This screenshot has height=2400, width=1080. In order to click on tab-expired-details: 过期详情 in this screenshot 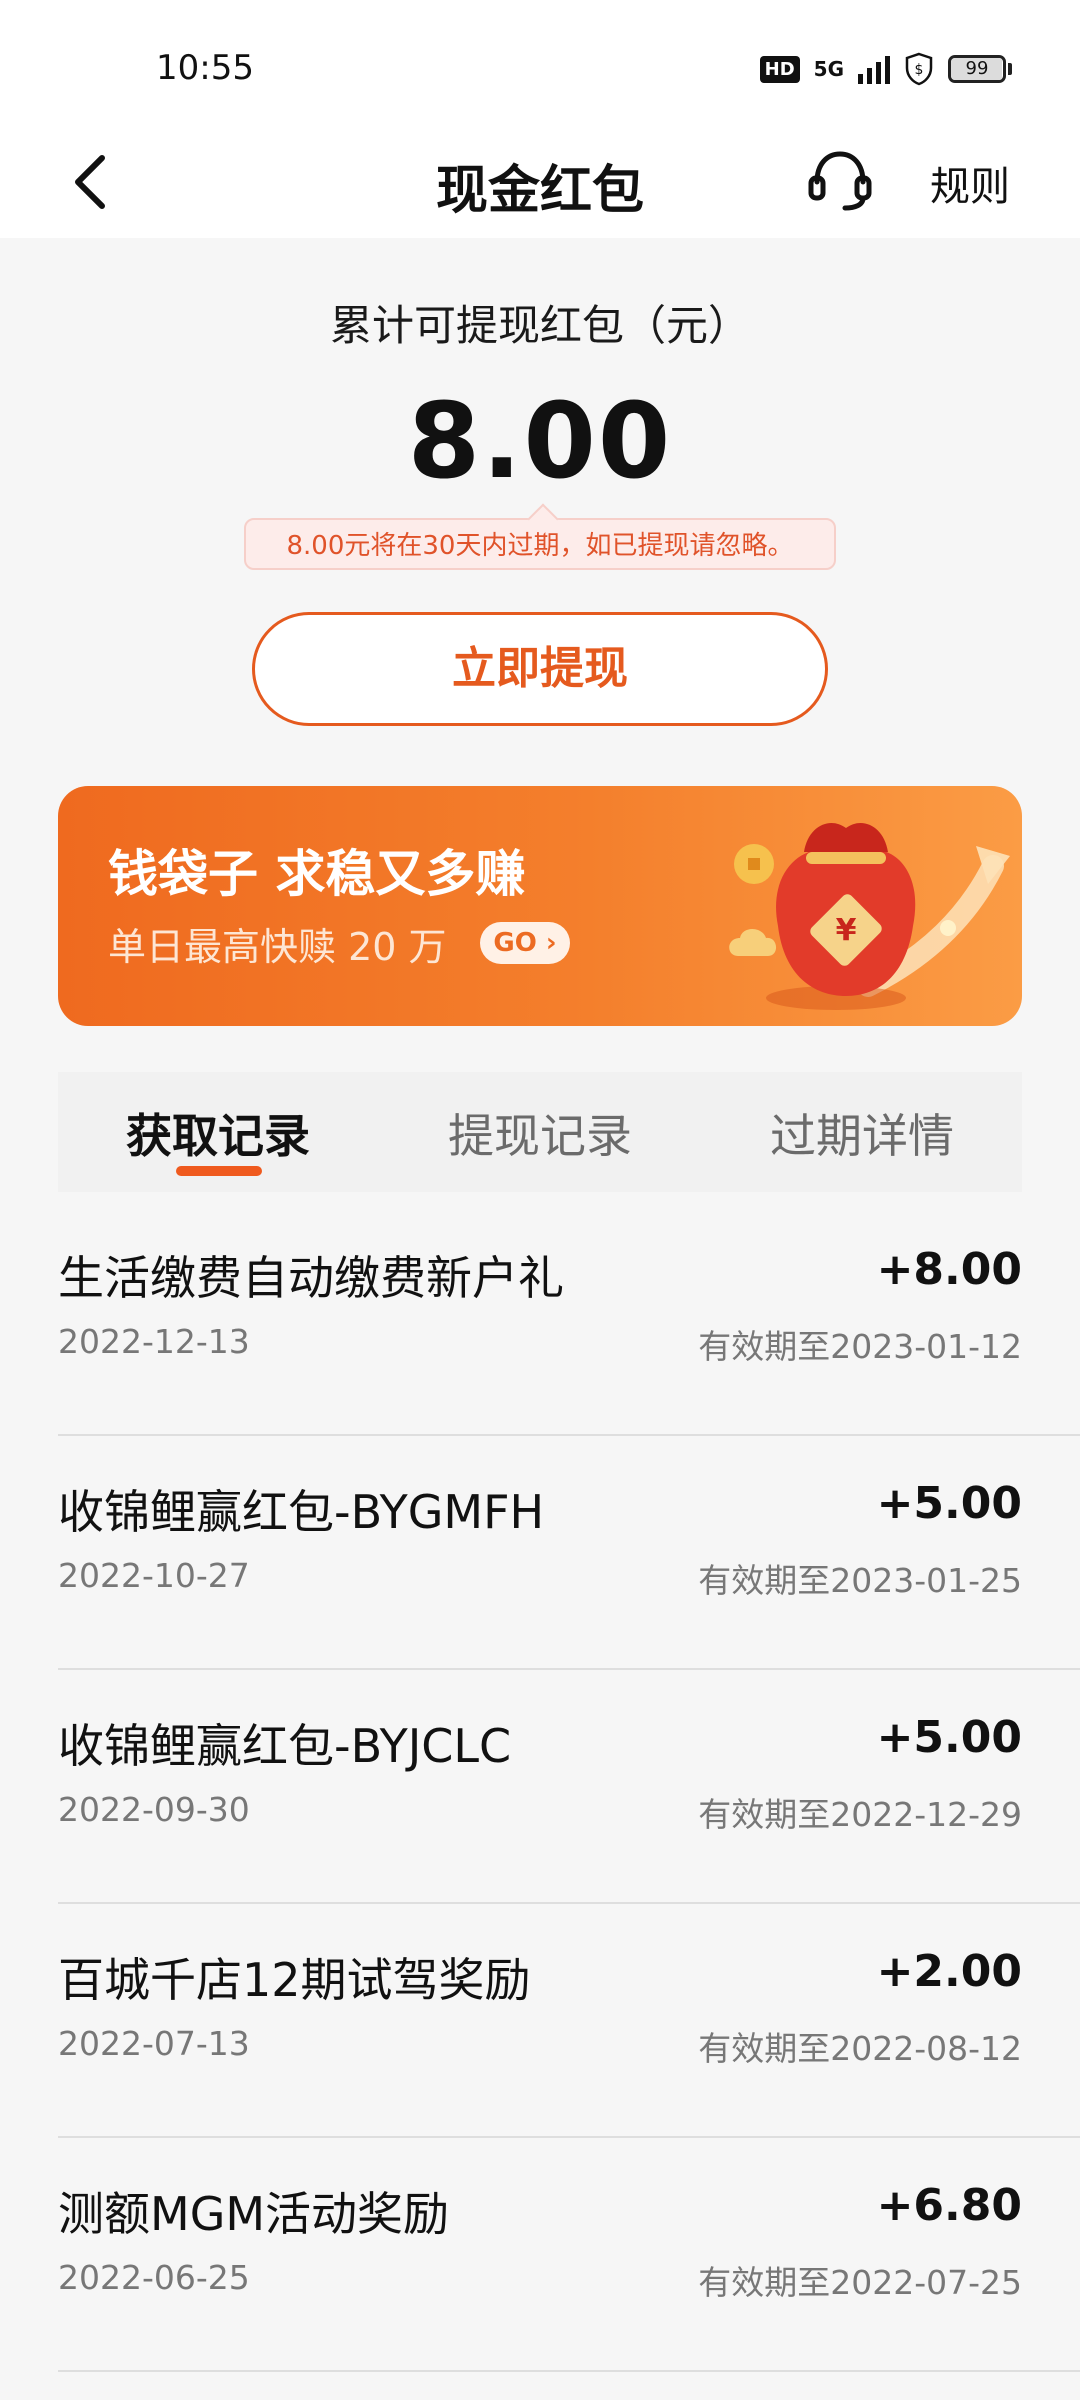, I will do `click(862, 1133)`.